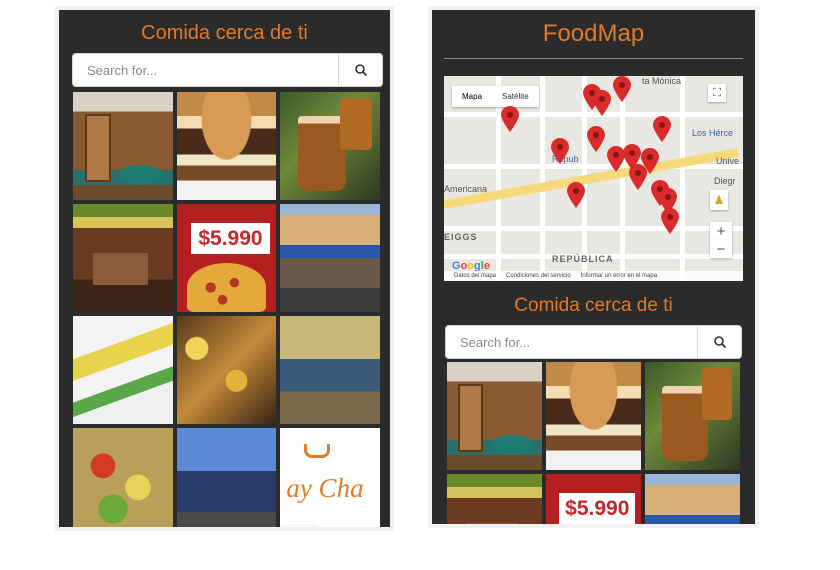 The image size is (840, 570). Describe the element at coordinates (717, 93) in the screenshot. I see `fullscreen-button: ⛶` at that location.